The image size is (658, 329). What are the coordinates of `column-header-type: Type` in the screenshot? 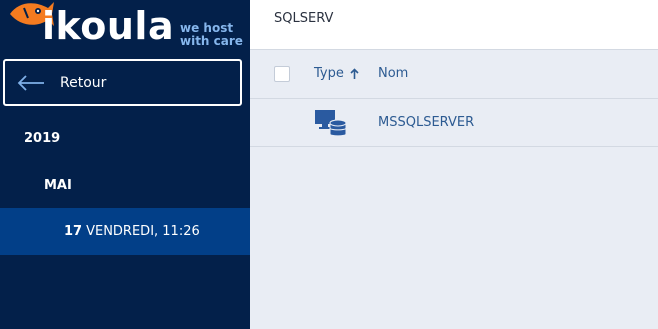 It's located at (336, 73).